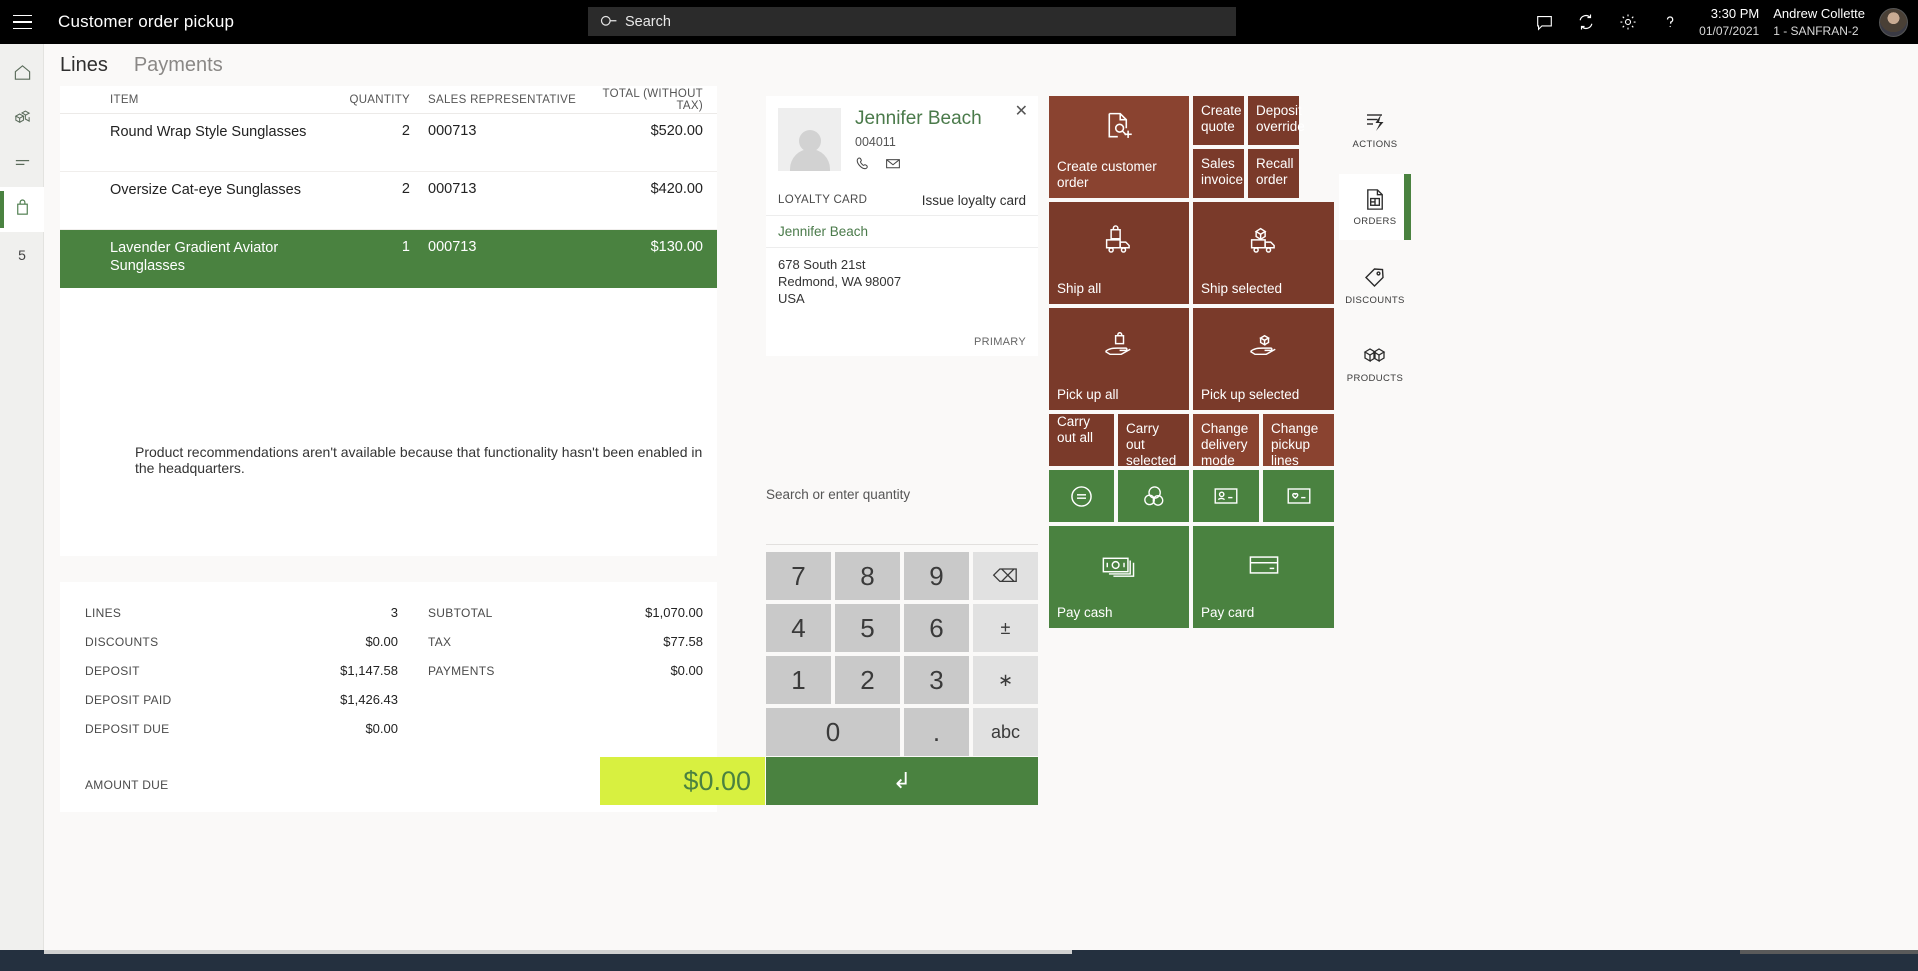 The width and height of the screenshot is (1918, 971). I want to click on change-pickup-lines-tile: Change pickup lines, so click(1298, 441).